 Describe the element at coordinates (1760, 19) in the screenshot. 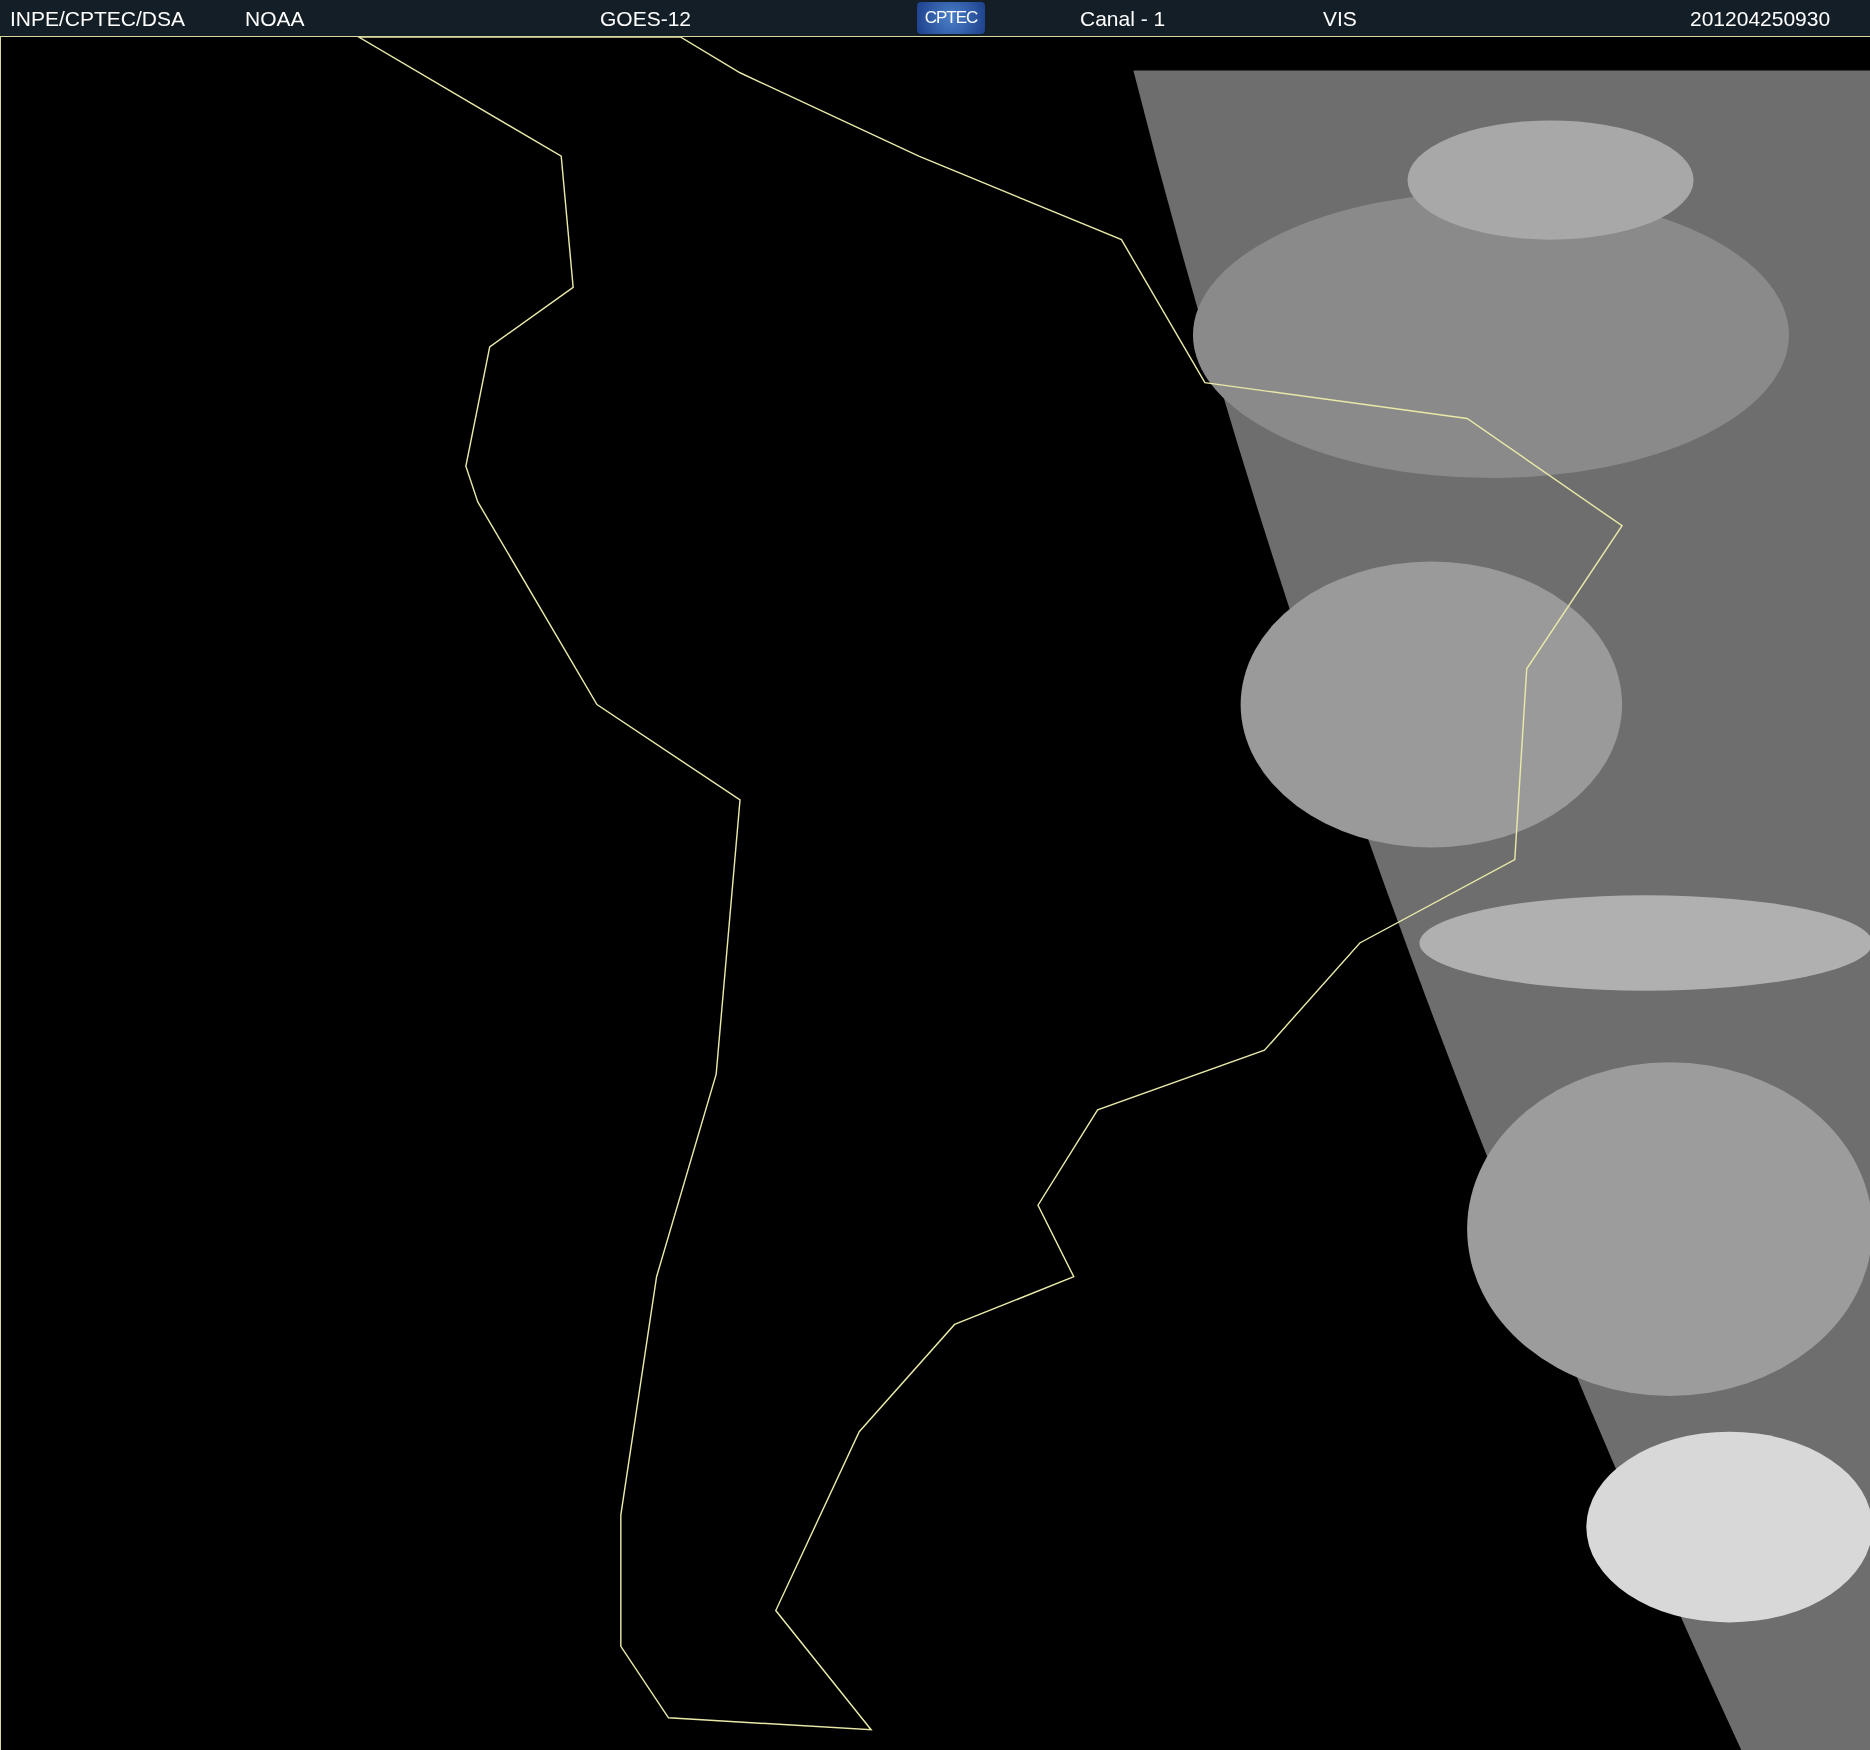

I see `header-label: 201204250930` at that location.